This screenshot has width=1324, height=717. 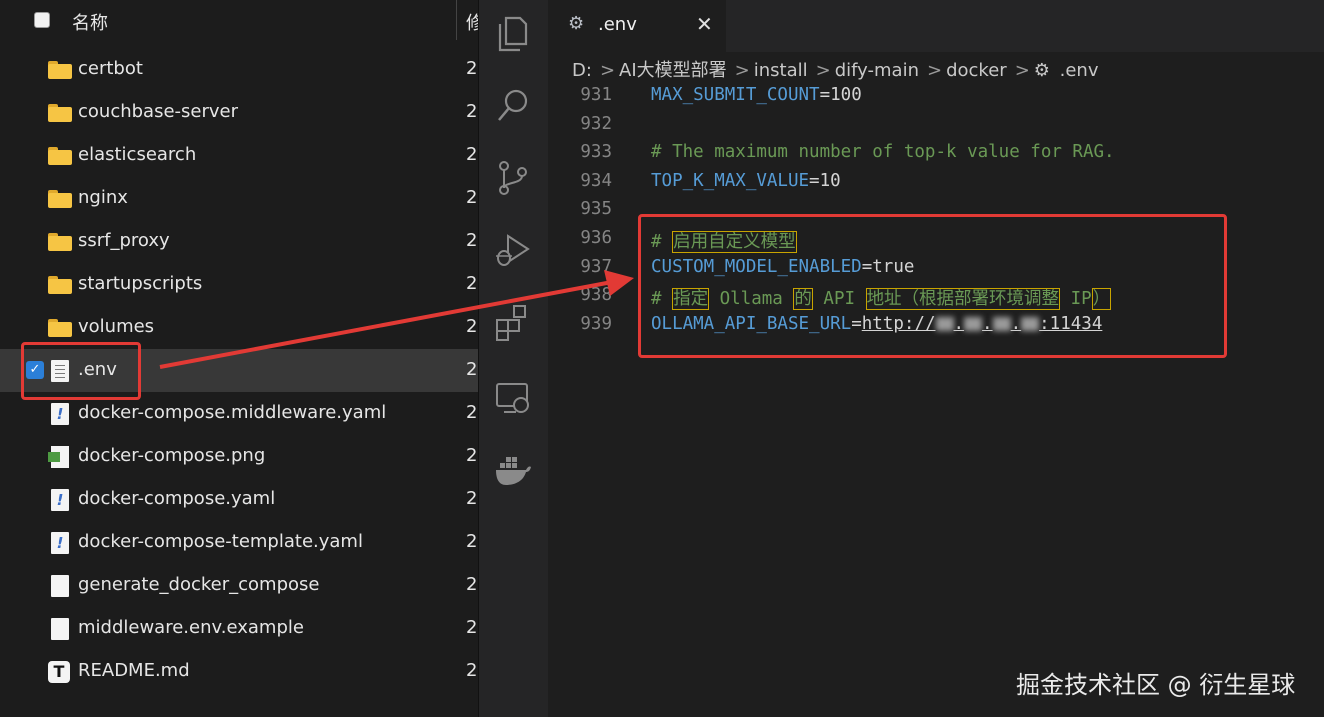 What do you see at coordinates (976, 70) in the screenshot?
I see `breadcrumb-item: docker` at bounding box center [976, 70].